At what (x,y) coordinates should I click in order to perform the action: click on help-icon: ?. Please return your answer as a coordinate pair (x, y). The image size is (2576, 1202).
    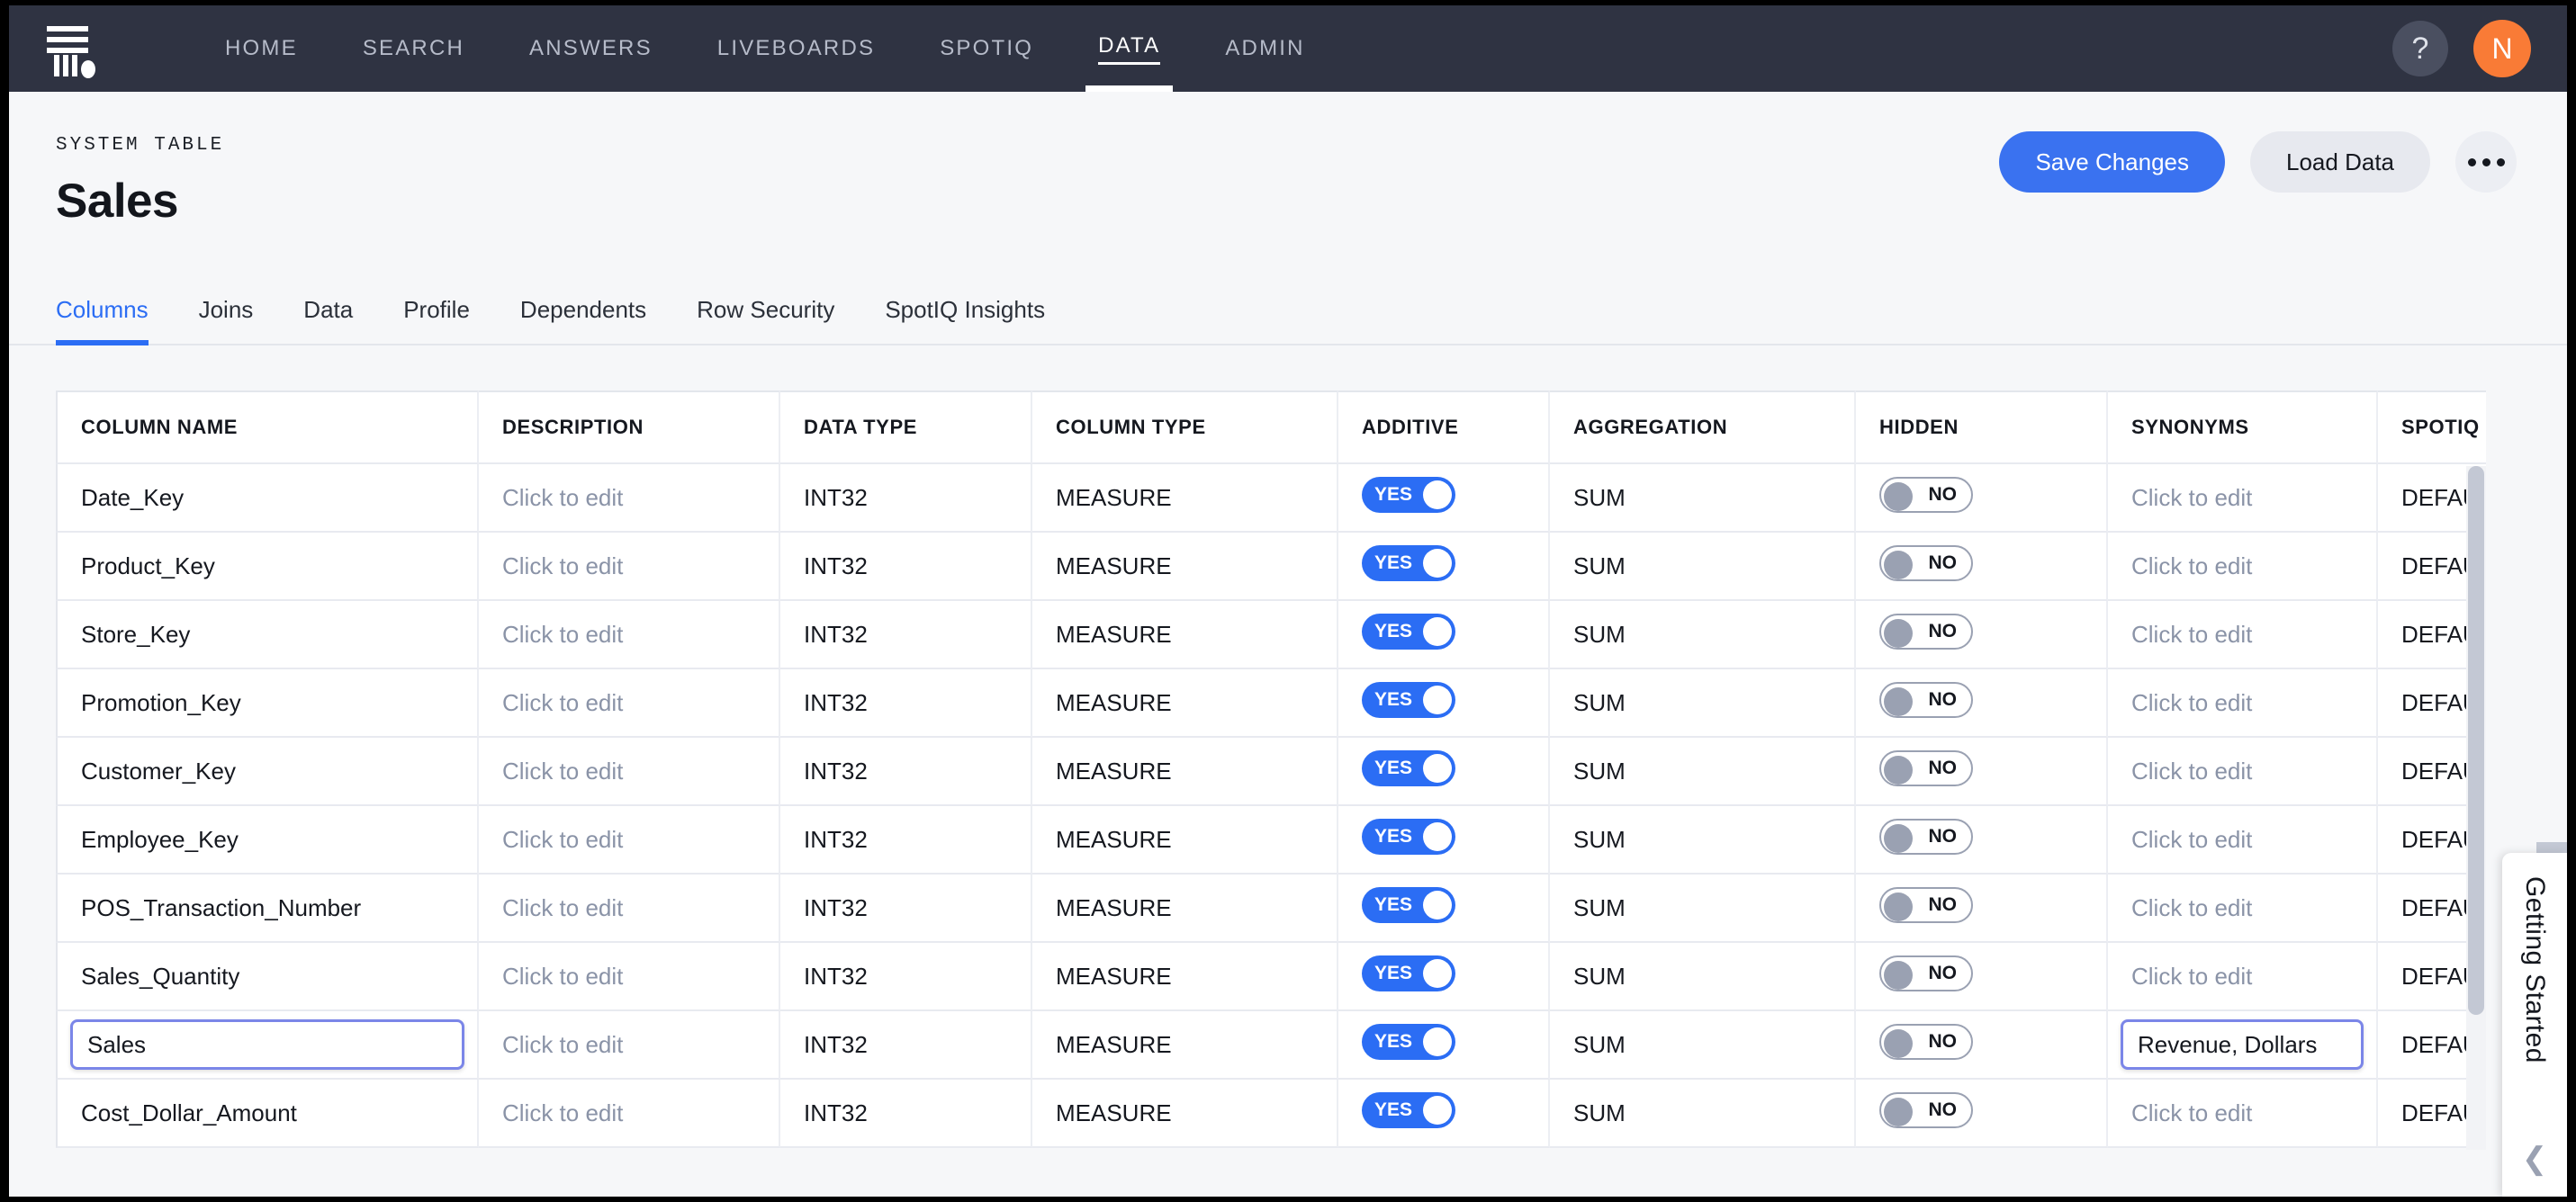
    Looking at the image, I should click on (2420, 48).